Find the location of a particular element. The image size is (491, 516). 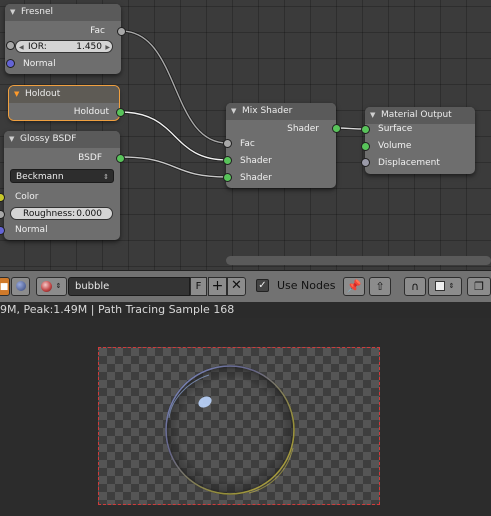

input-displacement-label: Displacement is located at coordinates (409, 163).